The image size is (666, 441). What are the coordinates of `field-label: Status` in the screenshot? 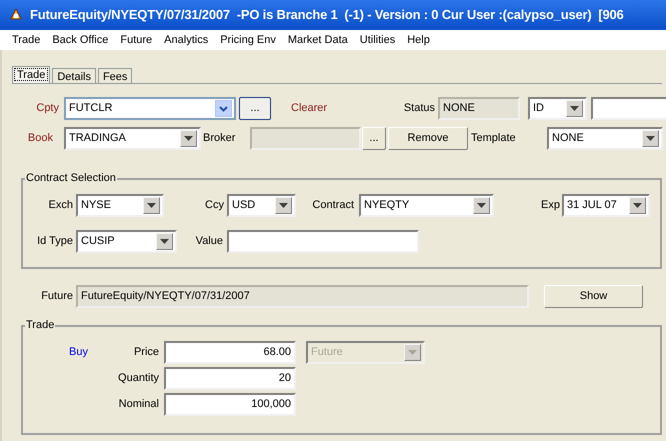 It's located at (418, 108).